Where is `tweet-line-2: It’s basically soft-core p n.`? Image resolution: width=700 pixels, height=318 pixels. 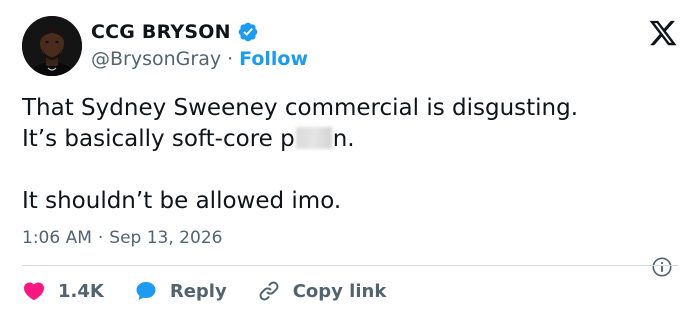
tweet-line-2: It’s basically soft-core p n. is located at coordinates (352, 139).